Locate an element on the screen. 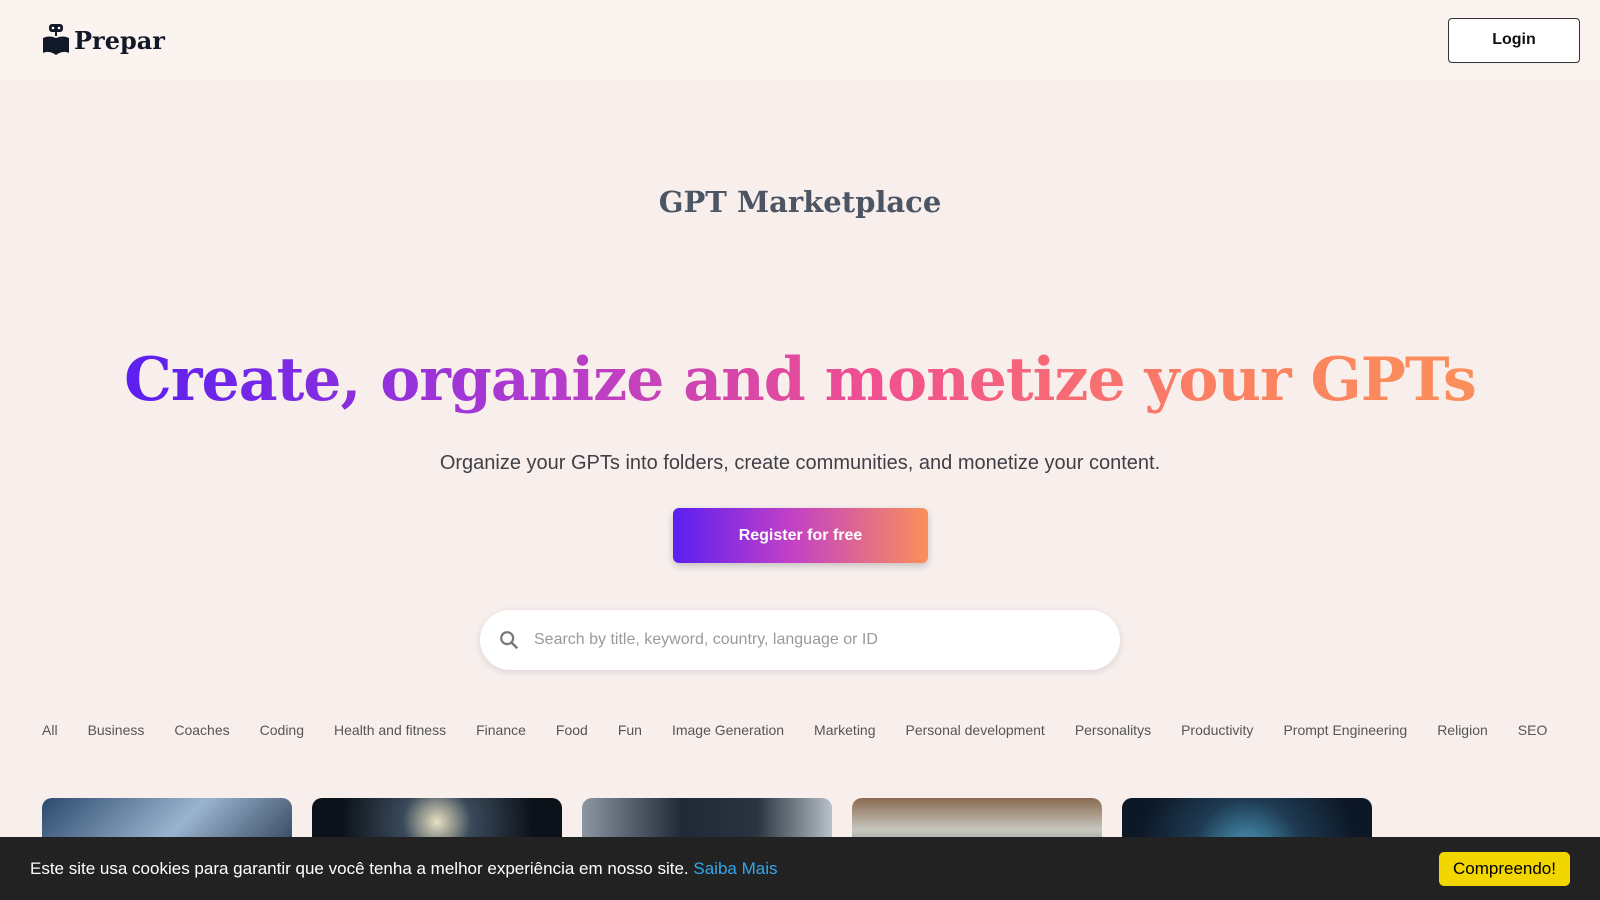 This screenshot has height=900, width=1600. category-tab: Business is located at coordinates (116, 730).